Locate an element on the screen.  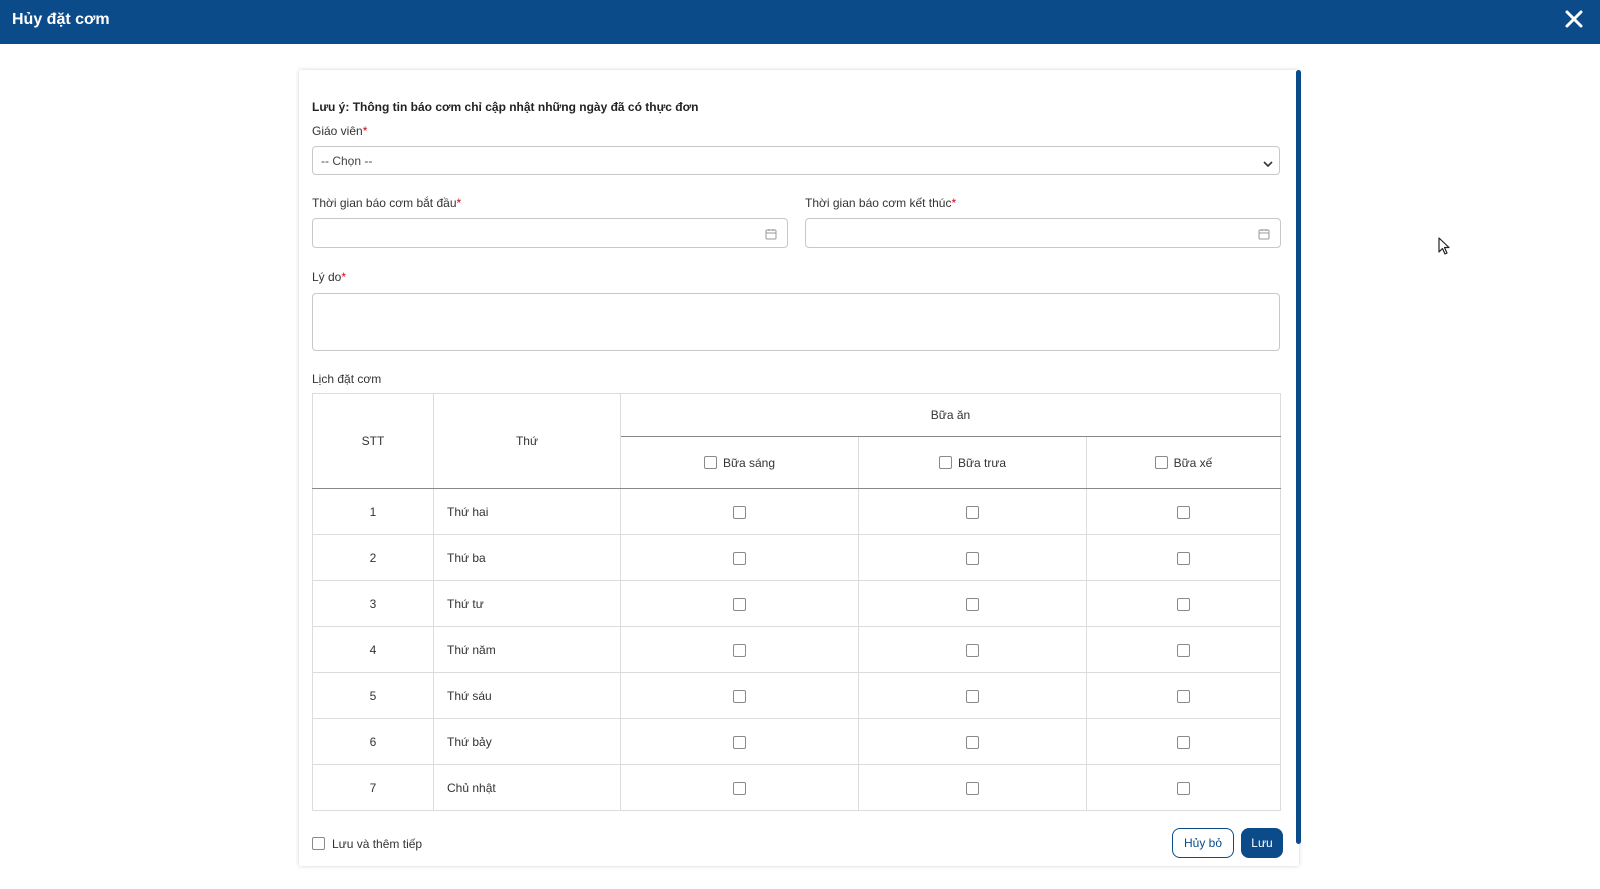
meal-header-label: Bữa trưa is located at coordinates (982, 462).